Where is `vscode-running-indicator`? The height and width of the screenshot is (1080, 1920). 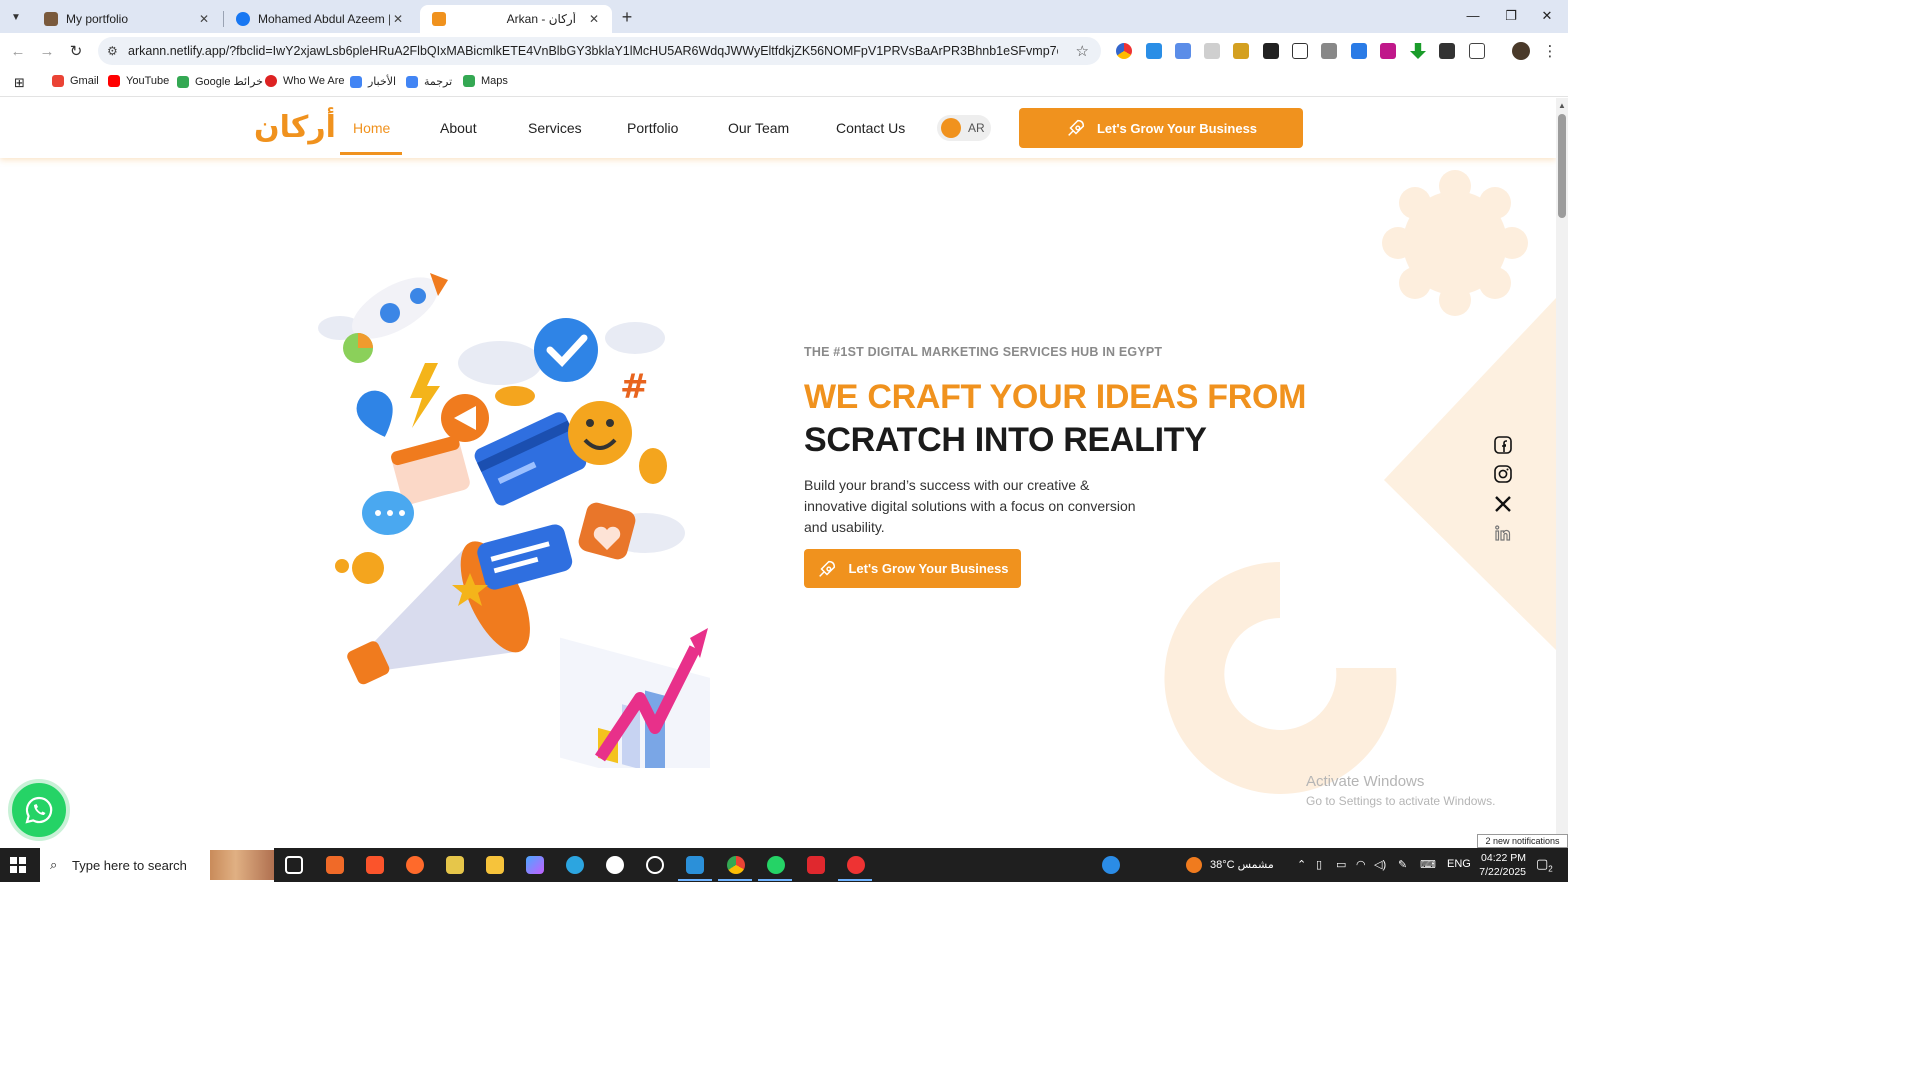
vscode-running-indicator is located at coordinates (695, 880).